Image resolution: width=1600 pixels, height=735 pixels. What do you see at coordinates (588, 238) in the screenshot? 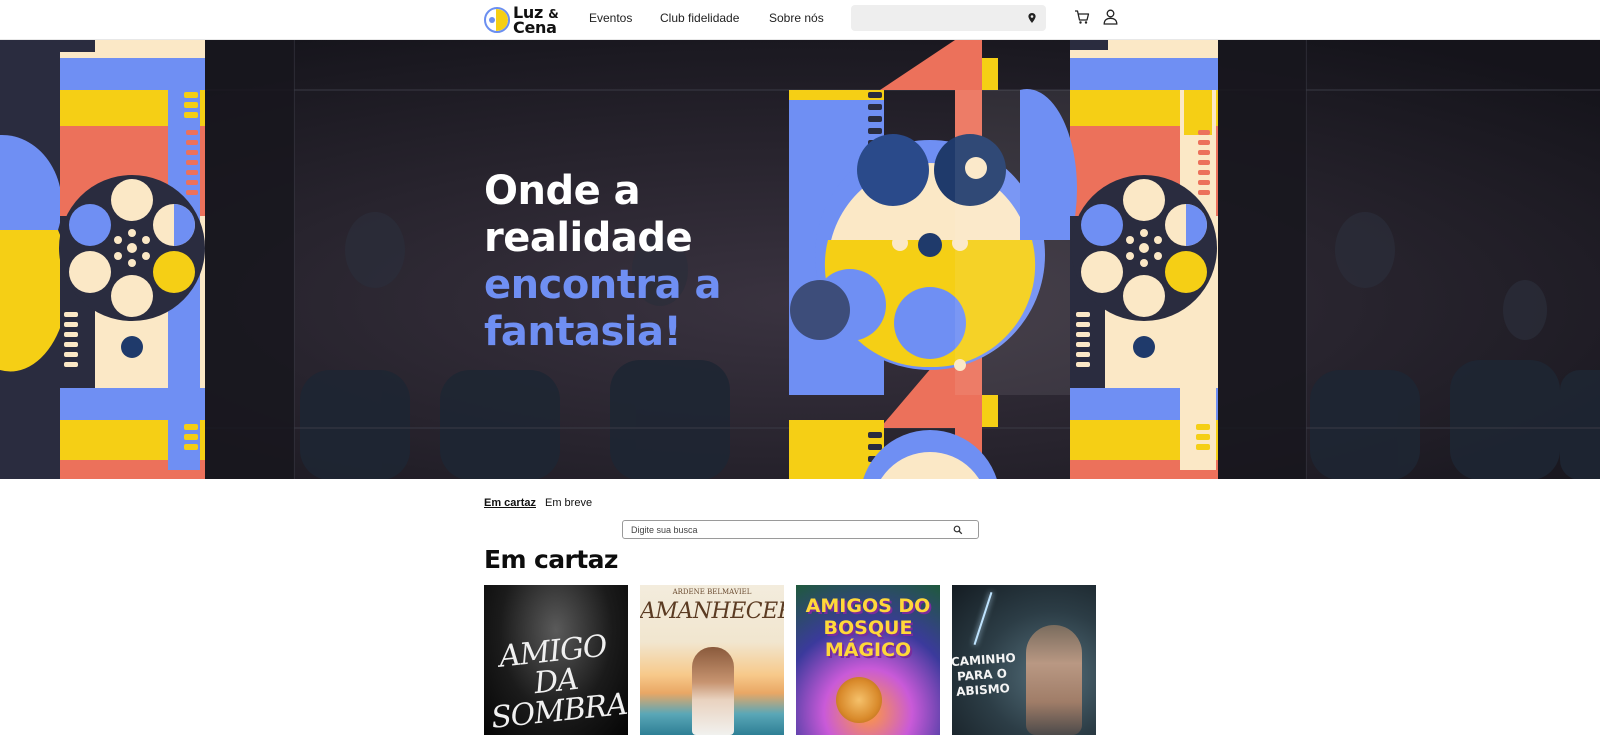
I see `hero-line-2: realidade` at bounding box center [588, 238].